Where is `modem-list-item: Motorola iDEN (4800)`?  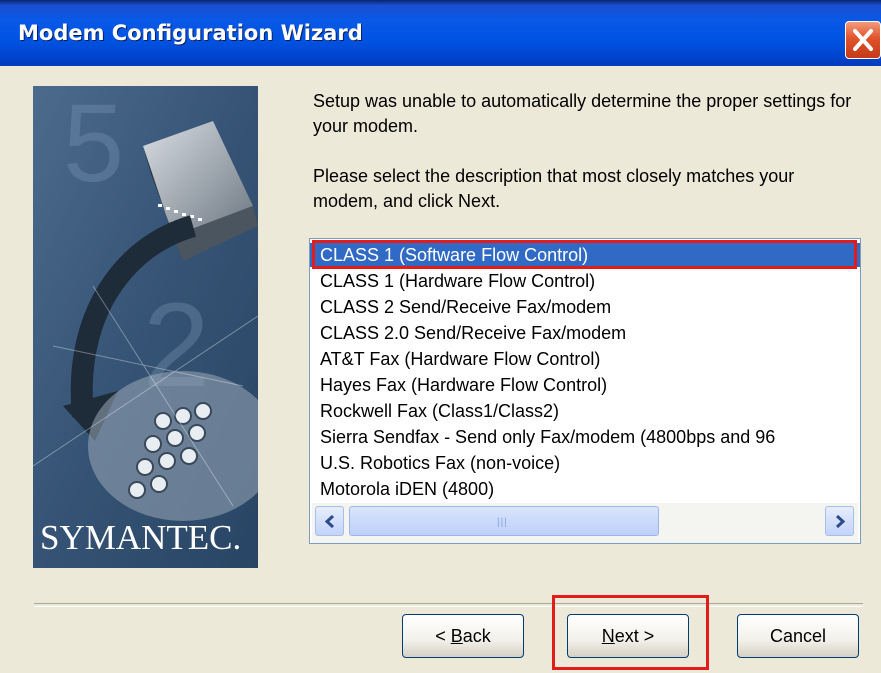
modem-list-item: Motorola iDEN (4800) is located at coordinates (585, 489).